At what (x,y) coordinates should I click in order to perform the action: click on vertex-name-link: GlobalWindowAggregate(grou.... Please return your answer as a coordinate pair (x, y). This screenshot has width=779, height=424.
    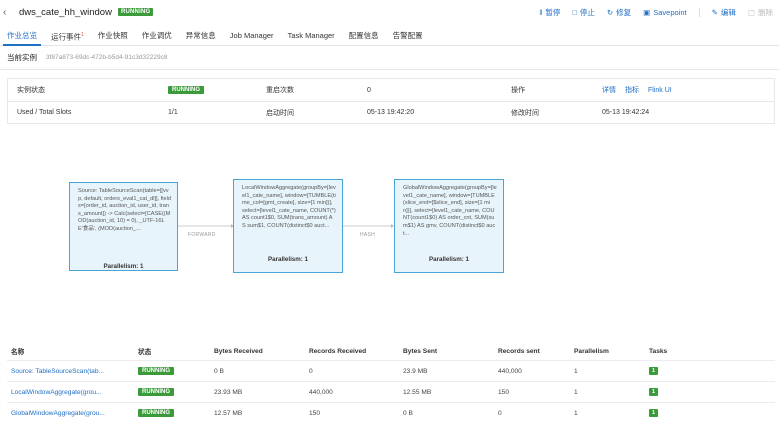
    Looking at the image, I should click on (58, 413).